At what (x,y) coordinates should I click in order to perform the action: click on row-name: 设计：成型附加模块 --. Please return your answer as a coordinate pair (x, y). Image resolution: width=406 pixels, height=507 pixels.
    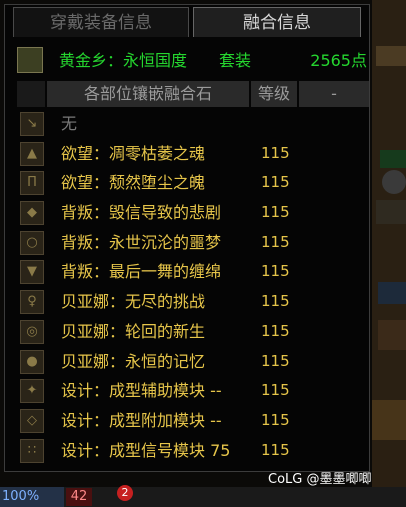
    Looking at the image, I should click on (141, 420).